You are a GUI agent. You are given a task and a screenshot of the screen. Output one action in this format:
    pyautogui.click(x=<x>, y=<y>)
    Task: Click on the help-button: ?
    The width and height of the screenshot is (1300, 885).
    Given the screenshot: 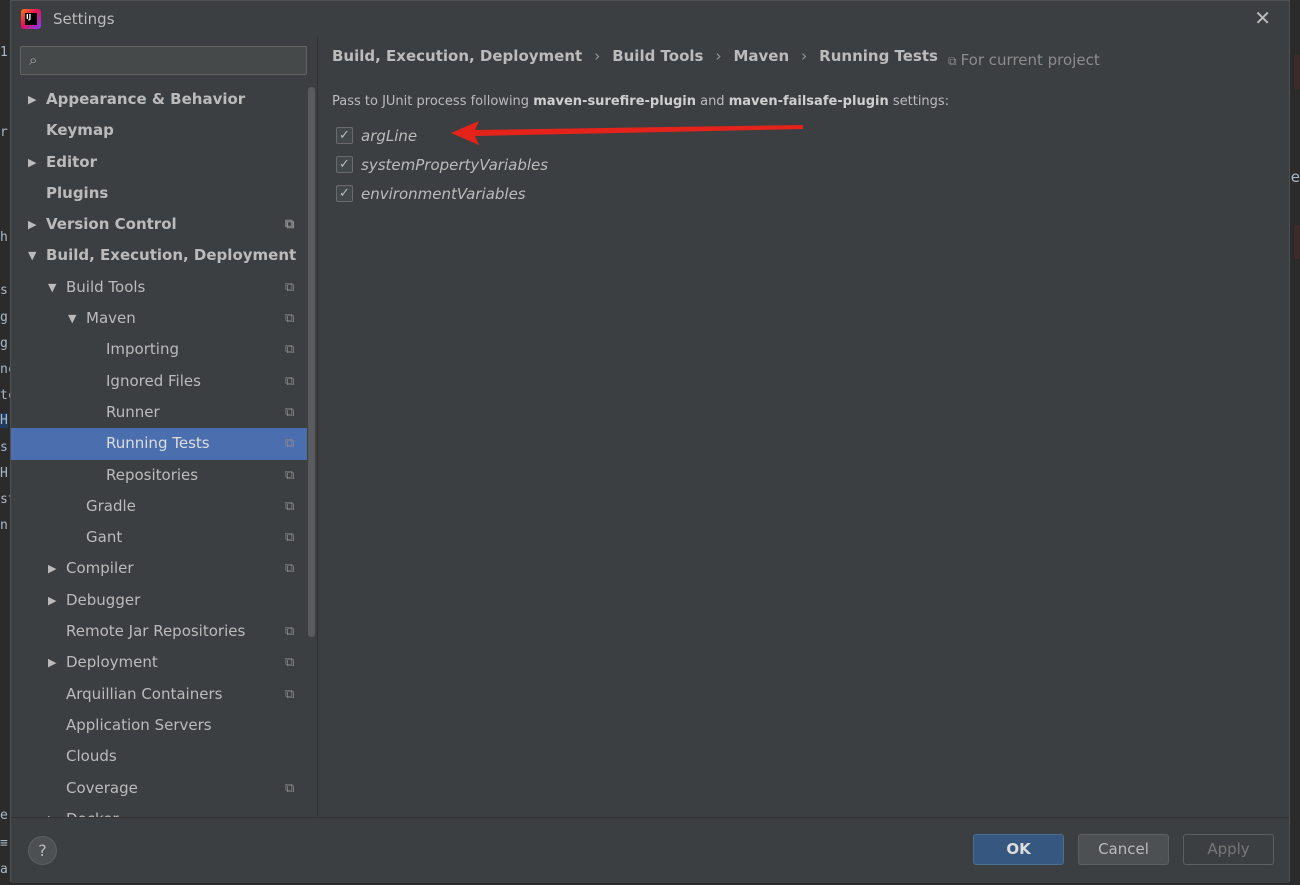 What is the action you would take?
    pyautogui.click(x=42, y=850)
    